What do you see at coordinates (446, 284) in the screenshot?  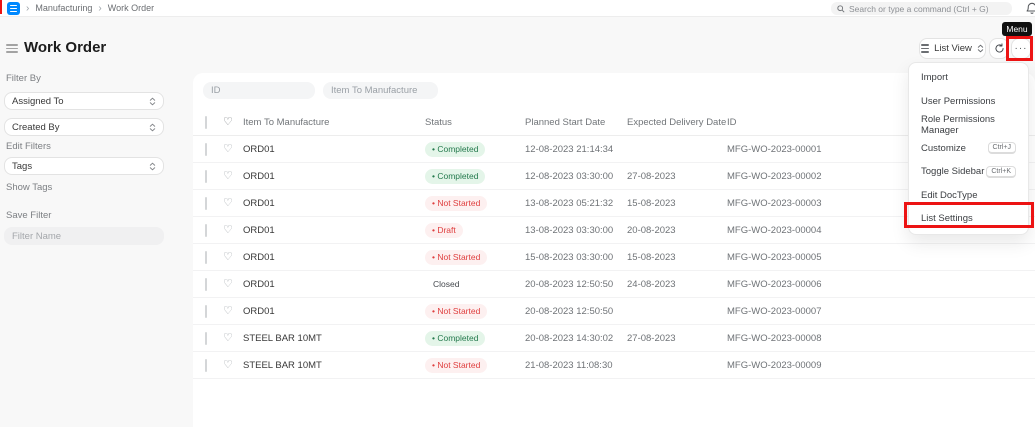 I see `status-badge: Closed` at bounding box center [446, 284].